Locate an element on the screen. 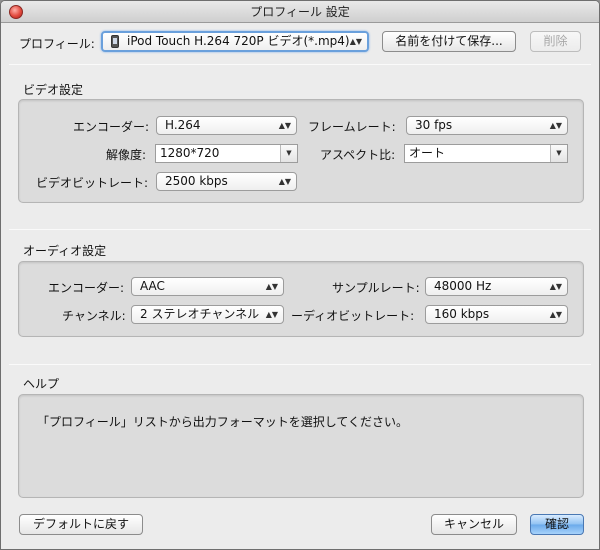  video-encoder-value: H.264 is located at coordinates (183, 125).